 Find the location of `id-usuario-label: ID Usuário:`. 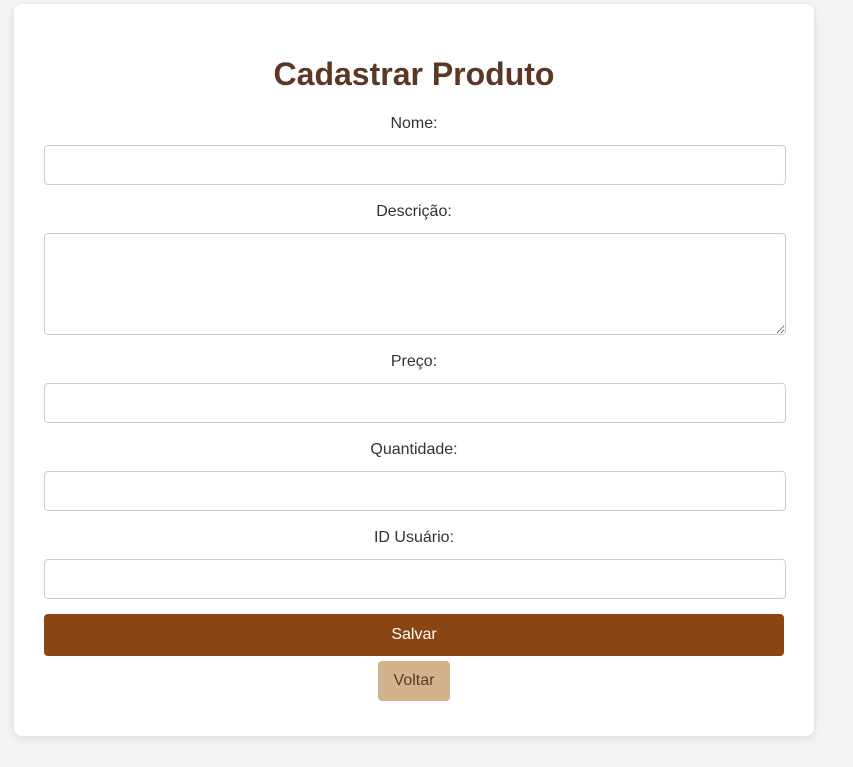

id-usuario-label: ID Usuário: is located at coordinates (414, 537).